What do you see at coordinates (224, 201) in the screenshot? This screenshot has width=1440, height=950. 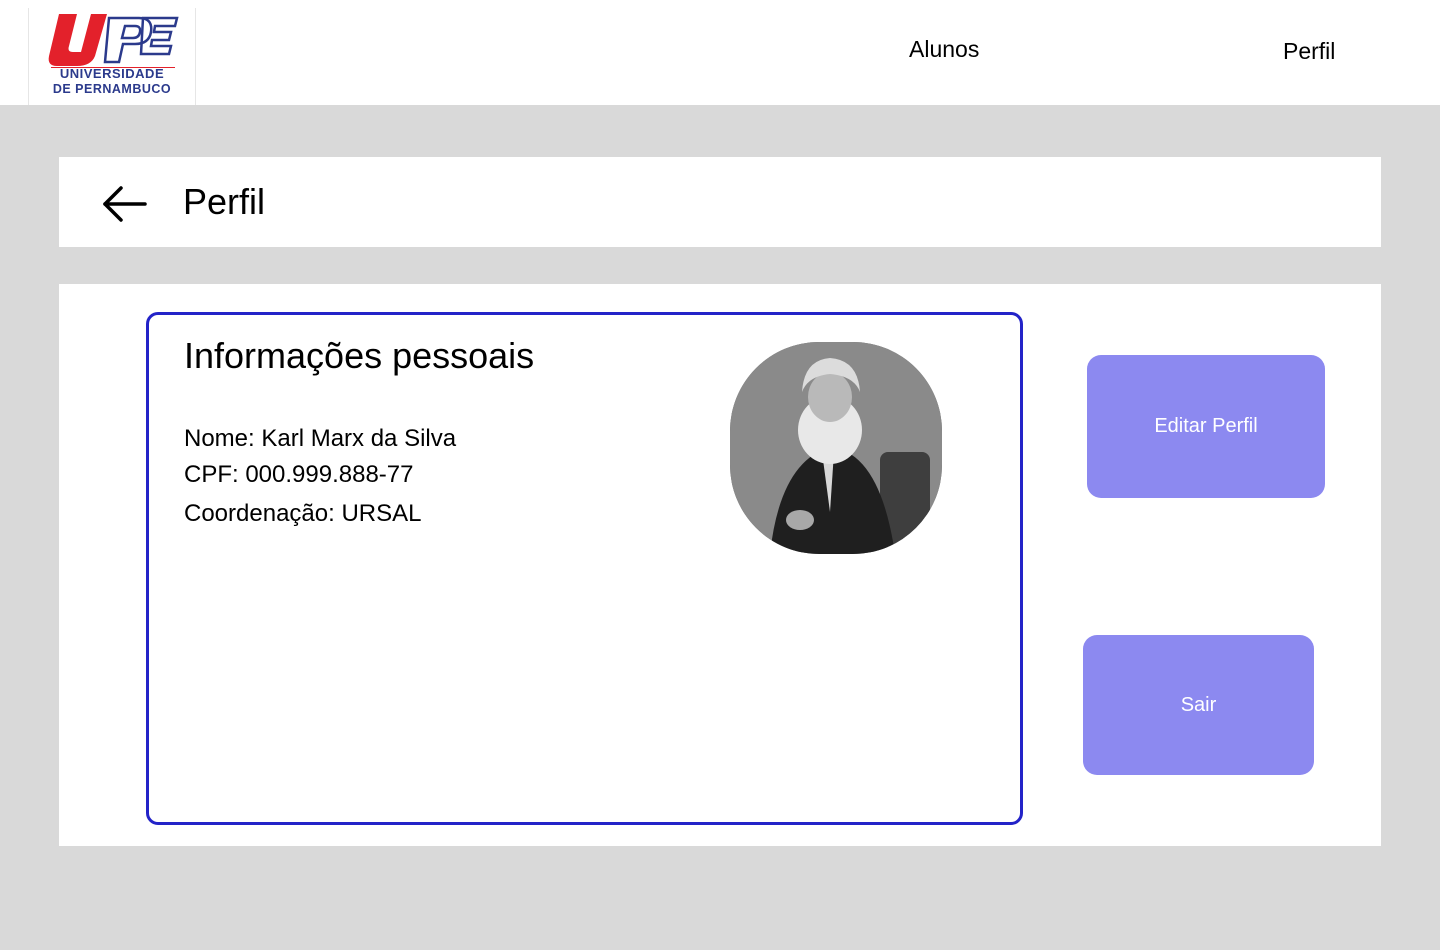 I see `page-title: Perfil` at bounding box center [224, 201].